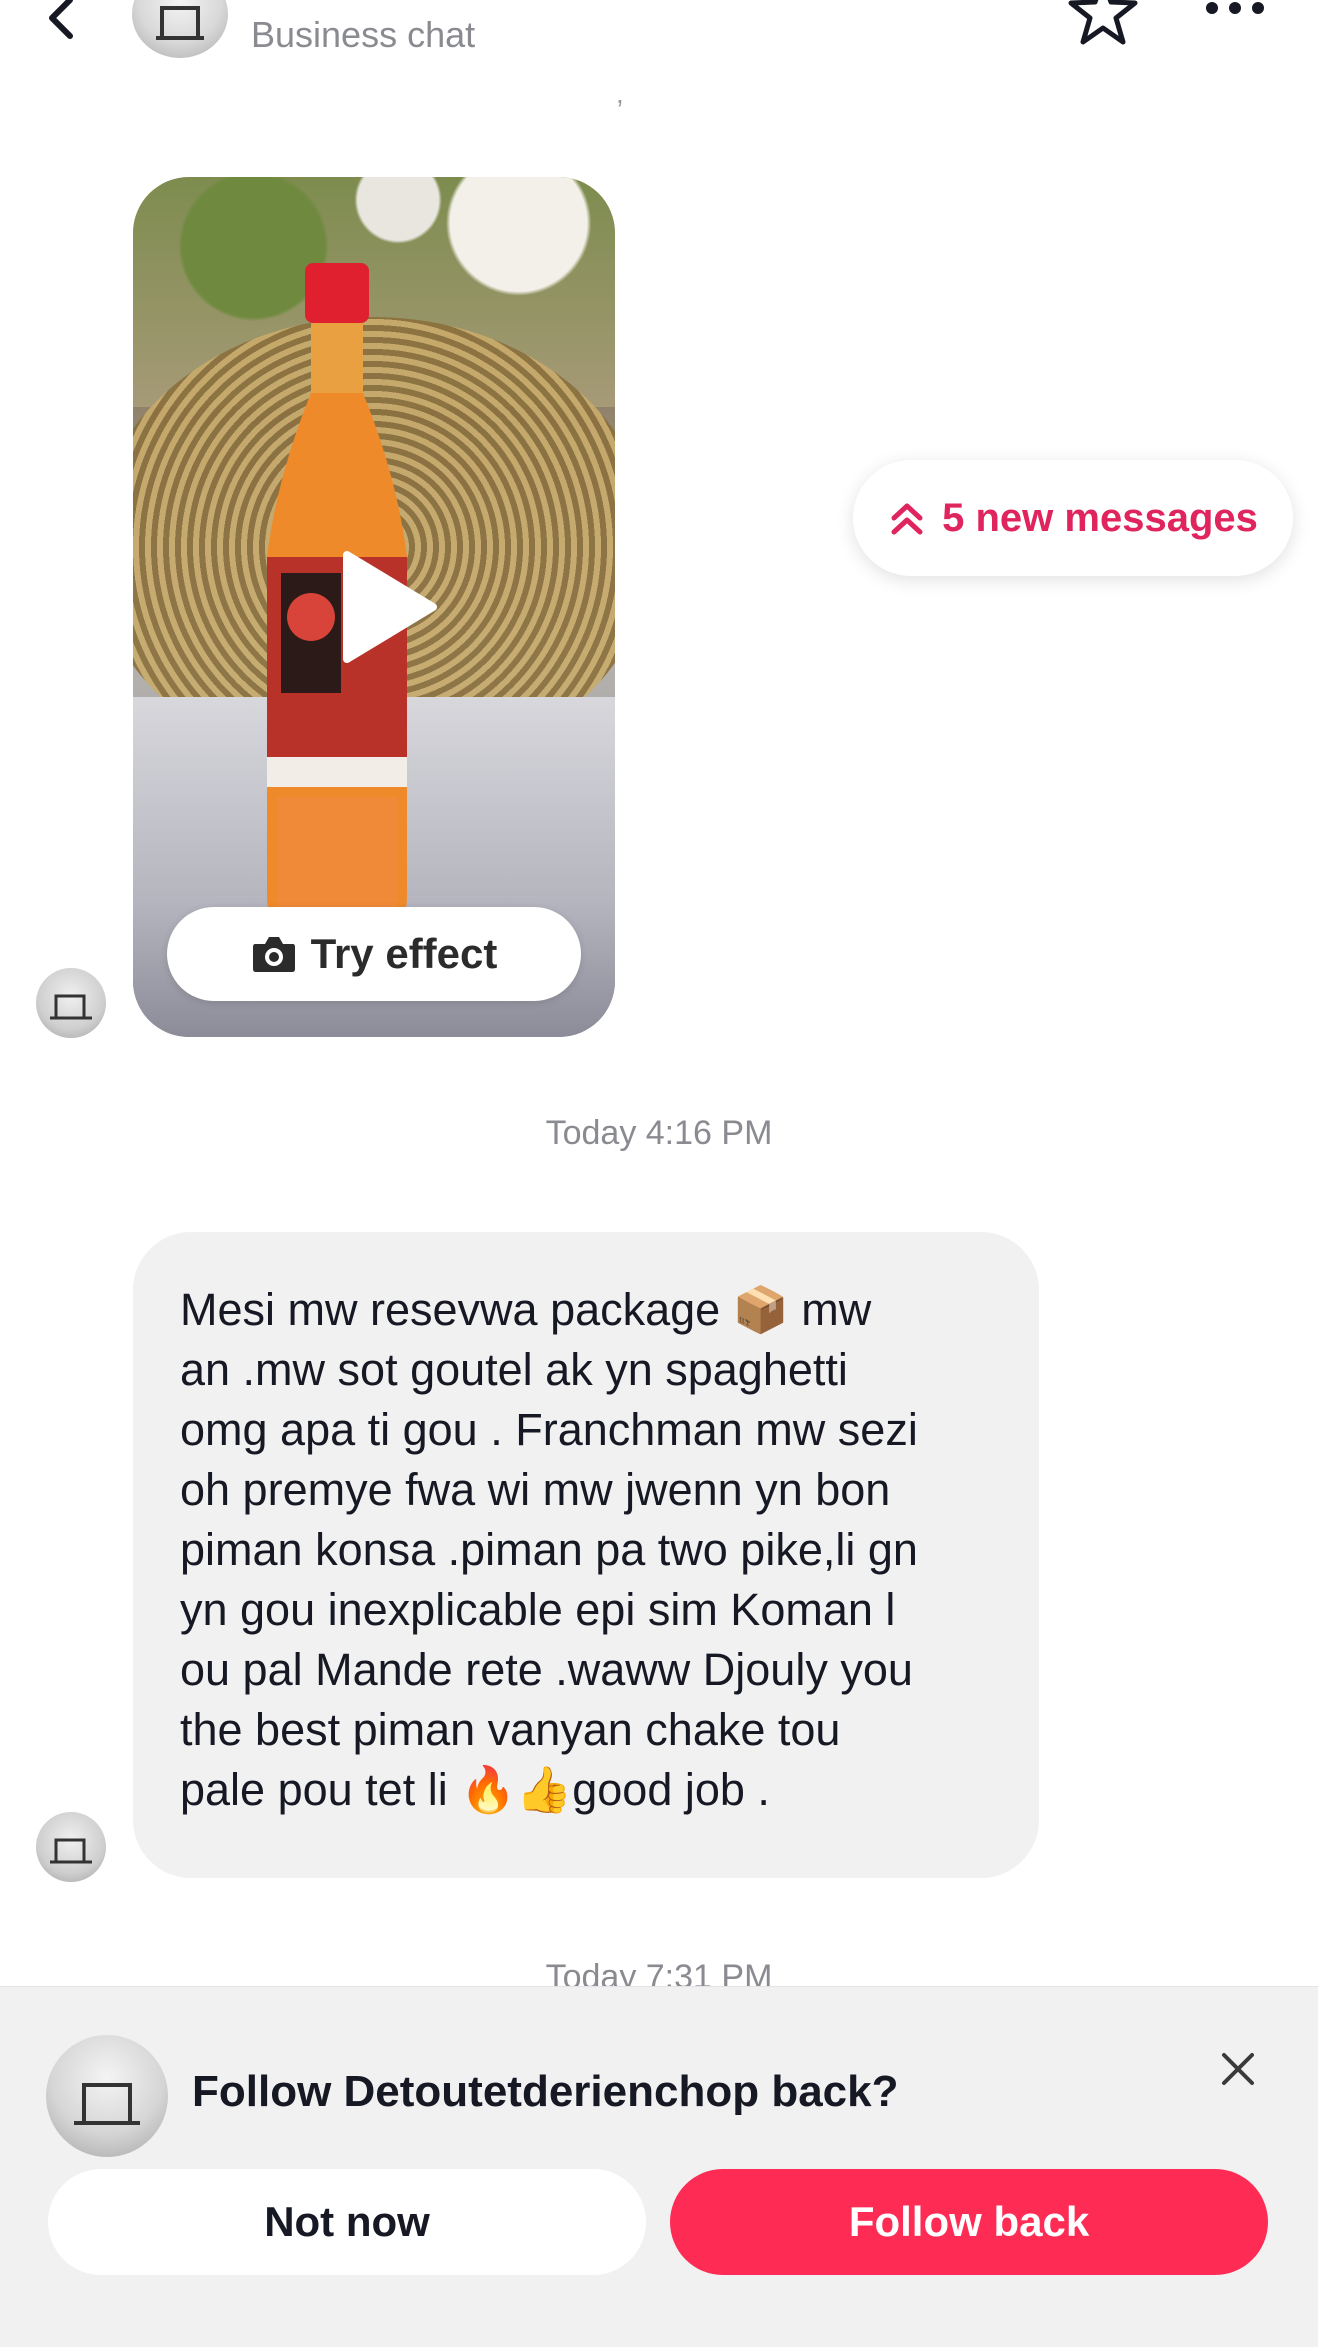 The height and width of the screenshot is (2347, 1318). What do you see at coordinates (545, 2091) in the screenshot?
I see `follow-question: Follow Detoutetderienchop back?` at bounding box center [545, 2091].